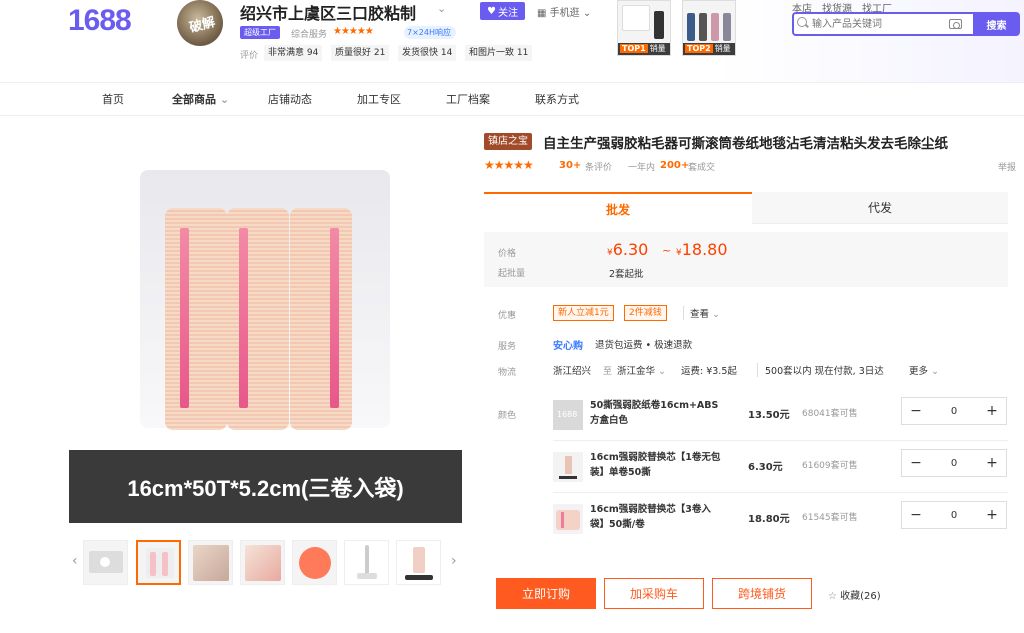 This screenshot has width=1024, height=633. What do you see at coordinates (491, 11) in the screenshot?
I see `heart-icon: ♥` at bounding box center [491, 11].